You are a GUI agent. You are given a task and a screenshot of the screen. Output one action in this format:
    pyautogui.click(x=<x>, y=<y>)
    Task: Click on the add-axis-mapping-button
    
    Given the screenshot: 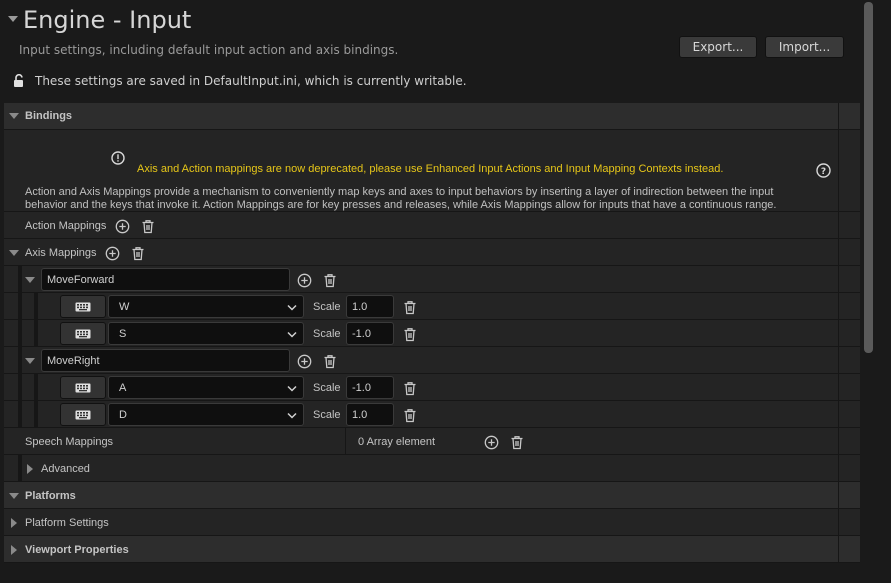 What is the action you would take?
    pyautogui.click(x=112, y=253)
    